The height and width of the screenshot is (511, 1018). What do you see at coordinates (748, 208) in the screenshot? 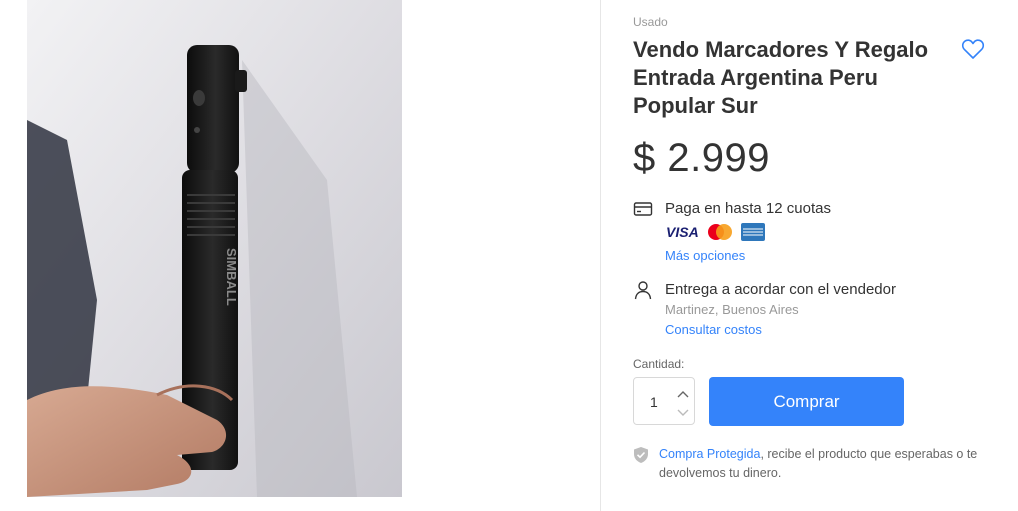
I see `installments-label: Paga en hasta 12 cuotas` at bounding box center [748, 208].